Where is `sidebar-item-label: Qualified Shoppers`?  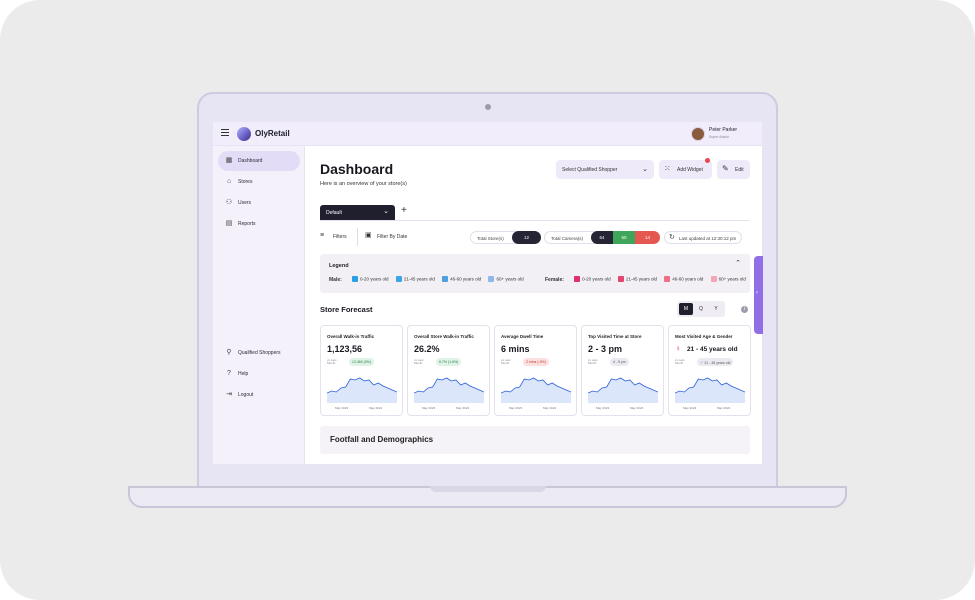
sidebar-item-label: Qualified Shoppers is located at coordinates (259, 353).